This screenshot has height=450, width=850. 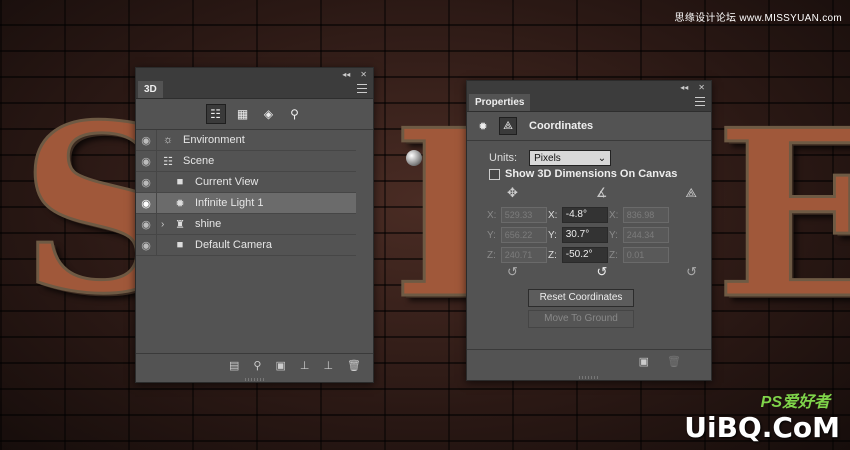 What do you see at coordinates (674, 361) in the screenshot?
I see `trash-icon: 🗑` at bounding box center [674, 361].